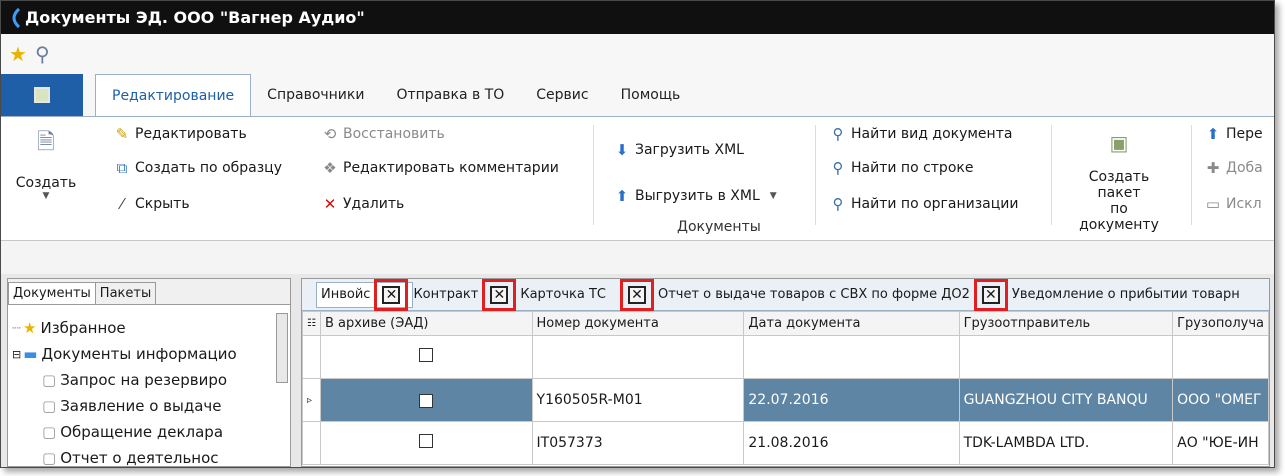  I want to click on column-doc-date: Дата документа, so click(851, 323).